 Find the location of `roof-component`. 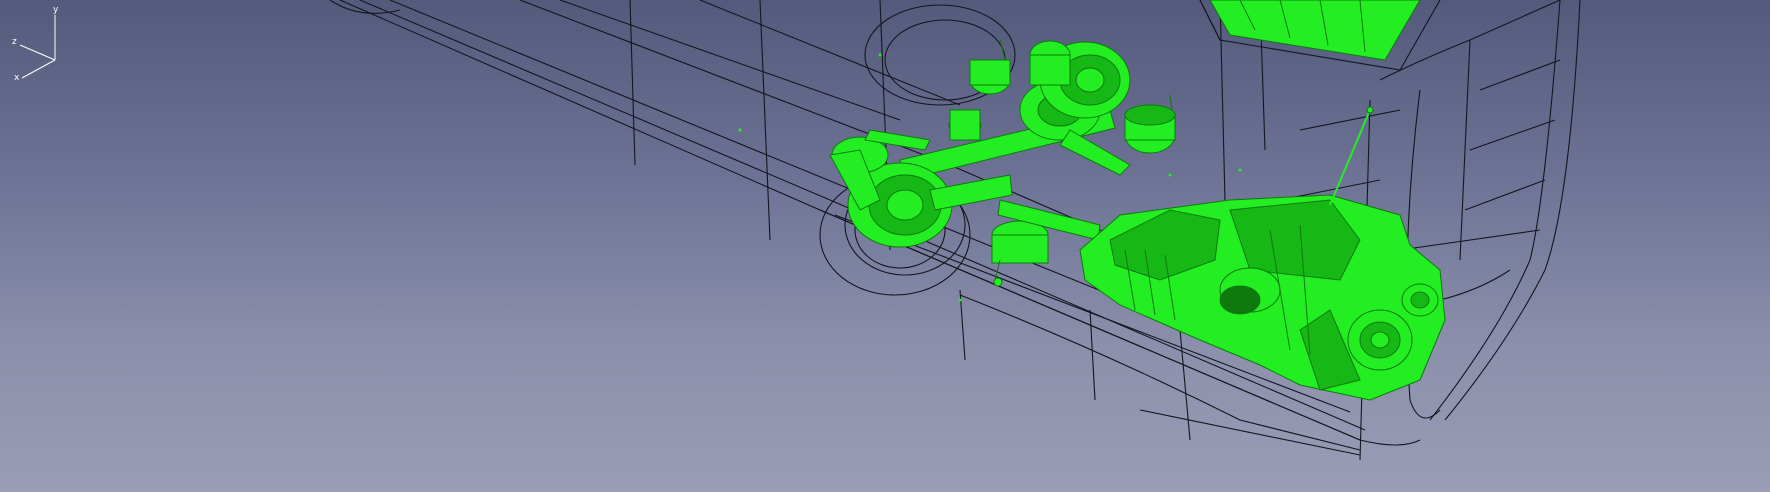

roof-component is located at coordinates (1315, 30).